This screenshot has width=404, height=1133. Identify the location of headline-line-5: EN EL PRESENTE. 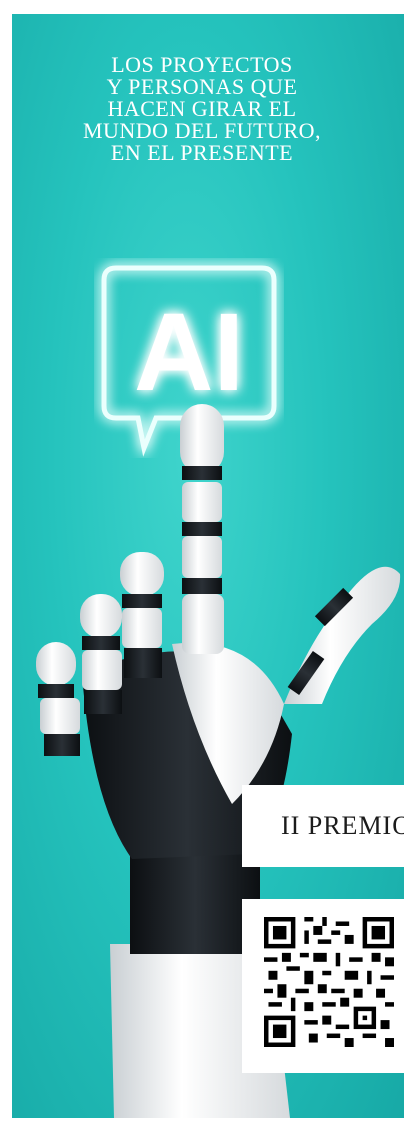
(202, 152).